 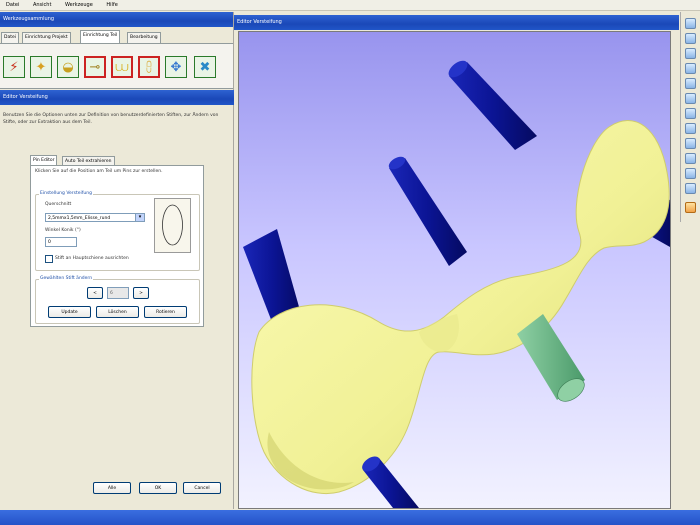 What do you see at coordinates (690, 38) in the screenshot?
I see `view-back-icon` at bounding box center [690, 38].